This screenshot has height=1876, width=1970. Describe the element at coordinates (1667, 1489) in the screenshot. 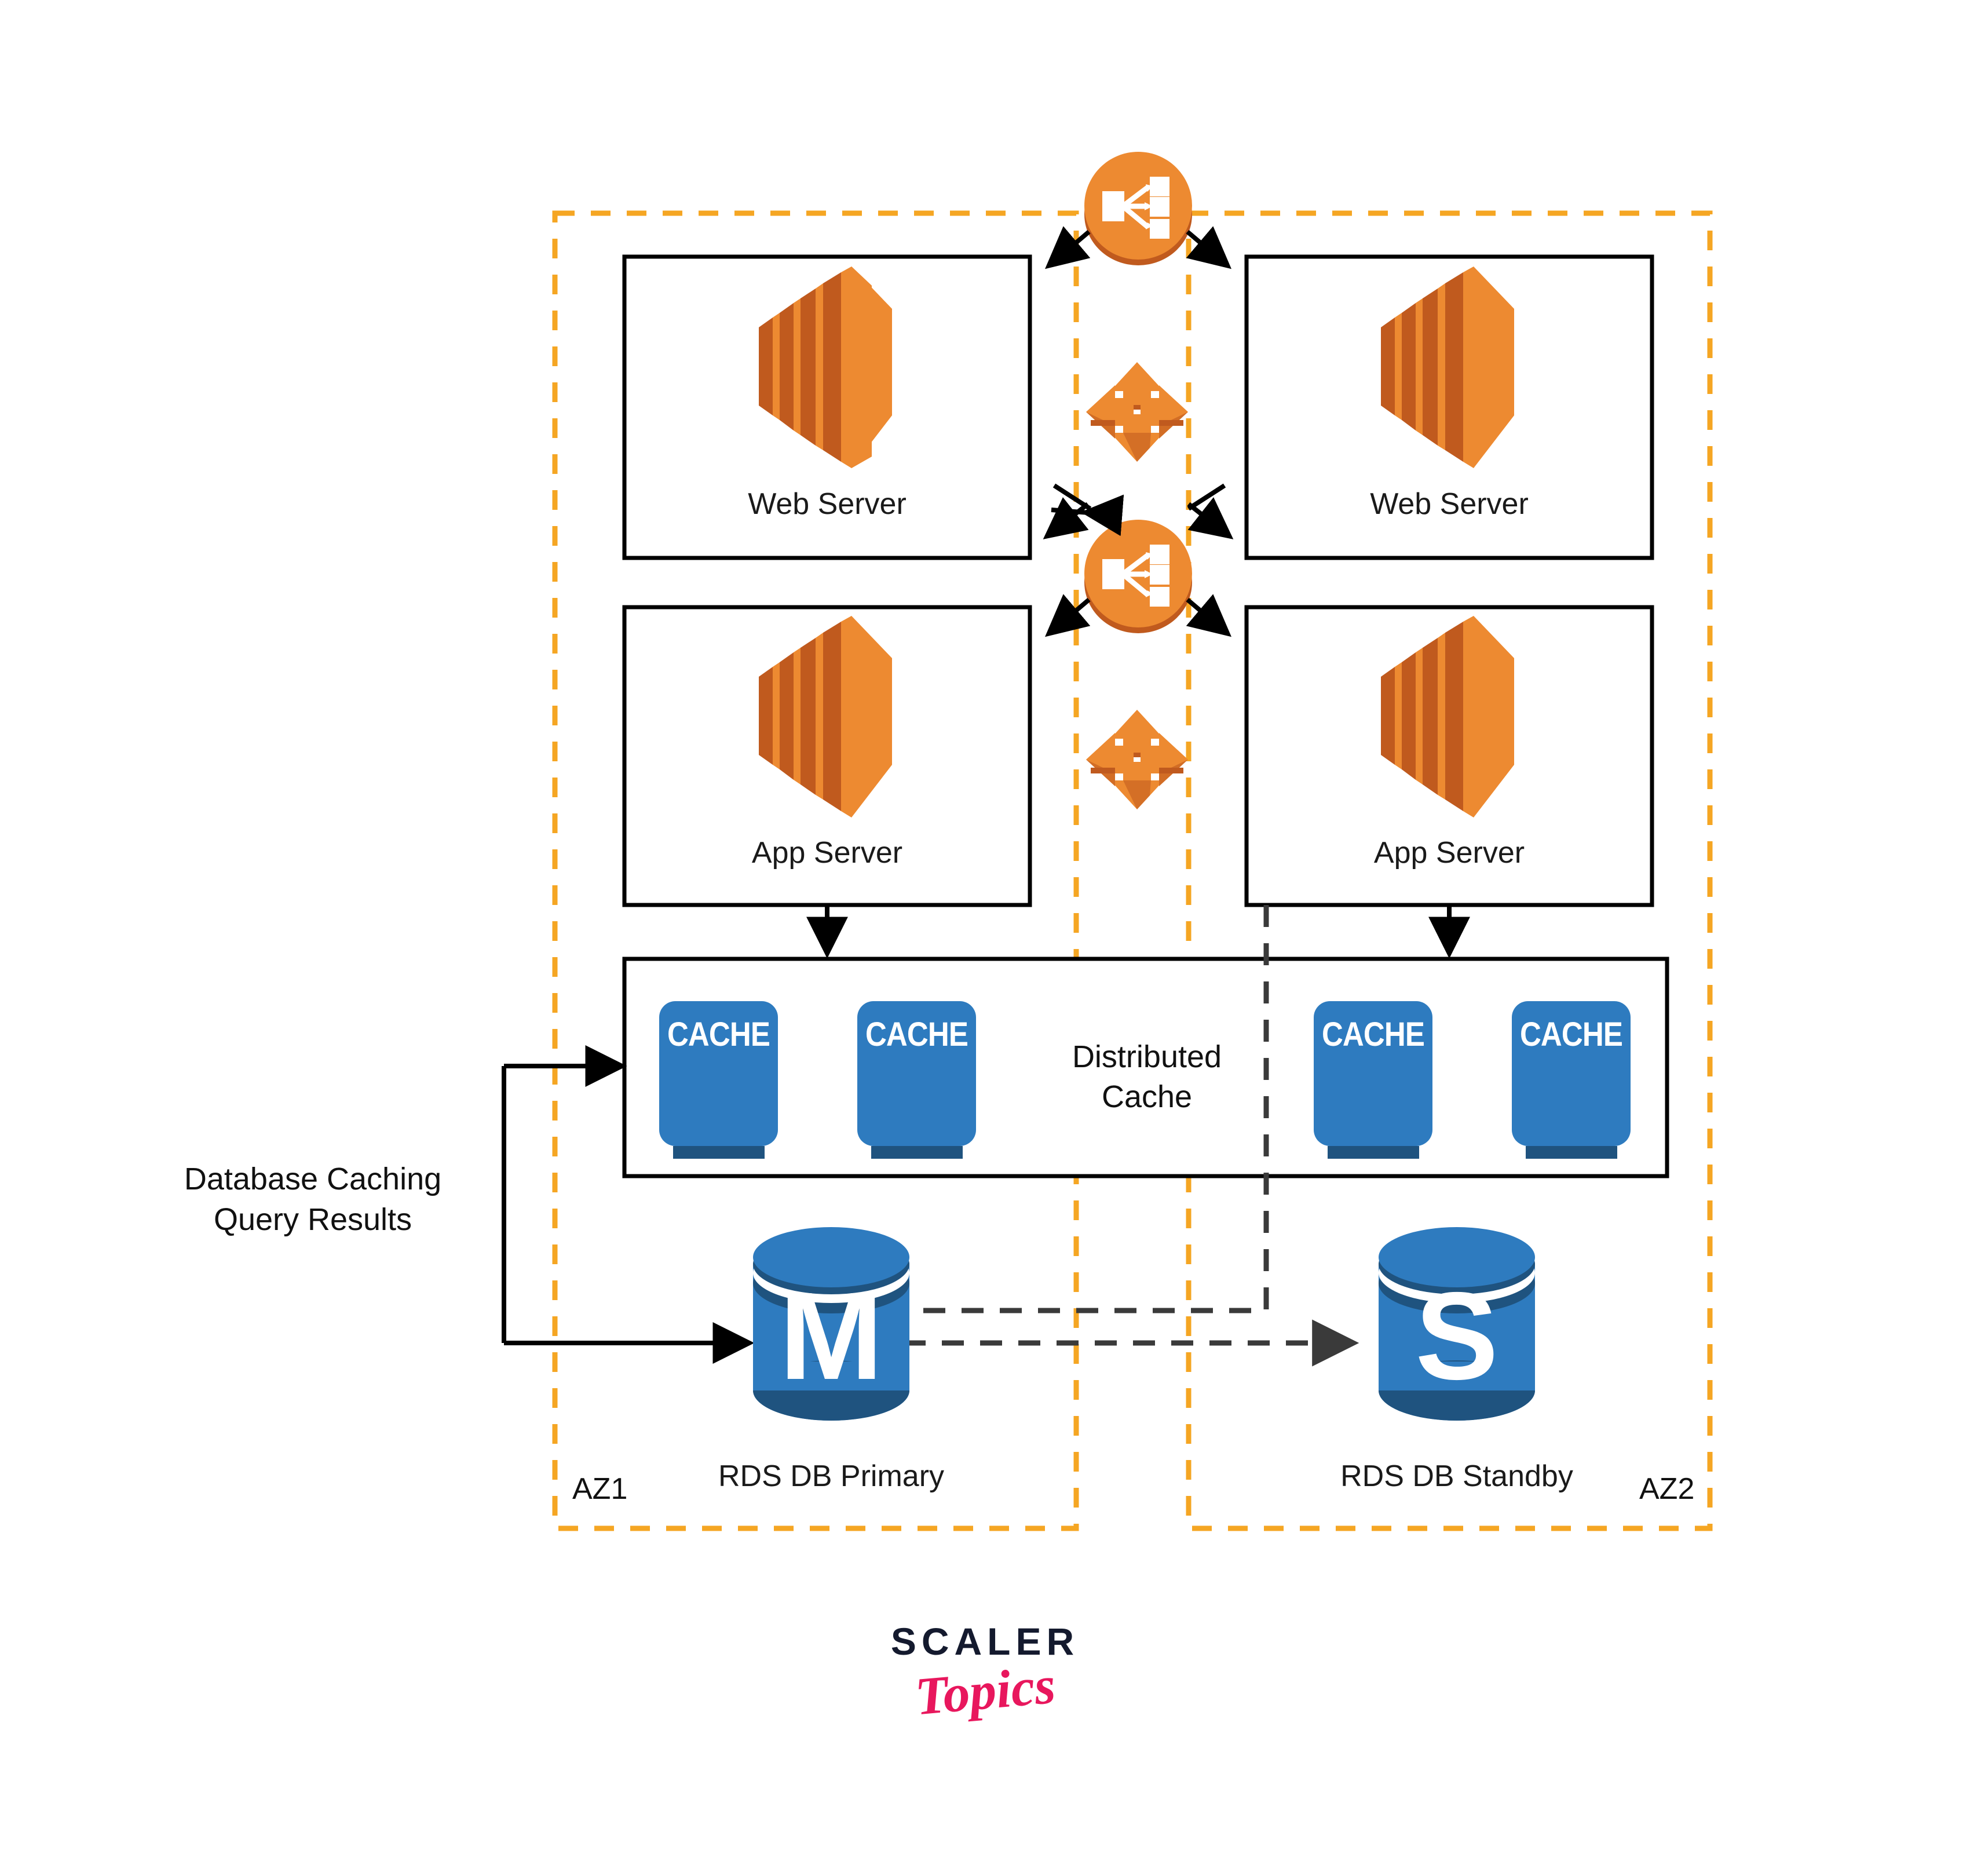

I see `az2-label: AZ2` at that location.